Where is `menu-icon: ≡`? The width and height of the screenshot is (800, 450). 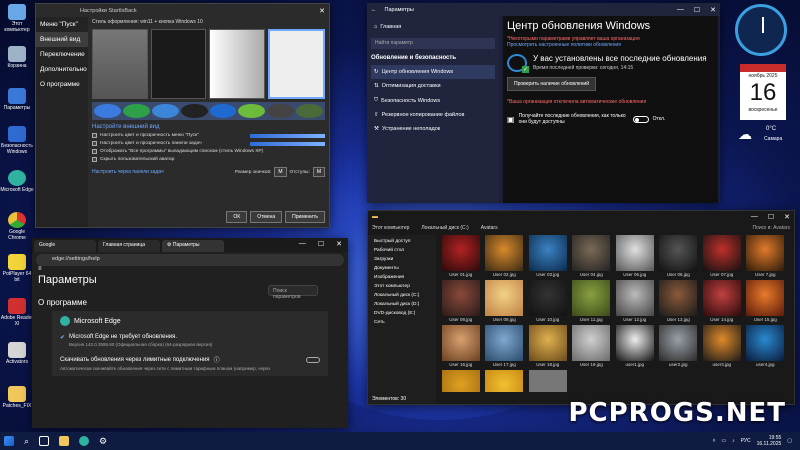 menu-icon: ≡ is located at coordinates (42, 271).